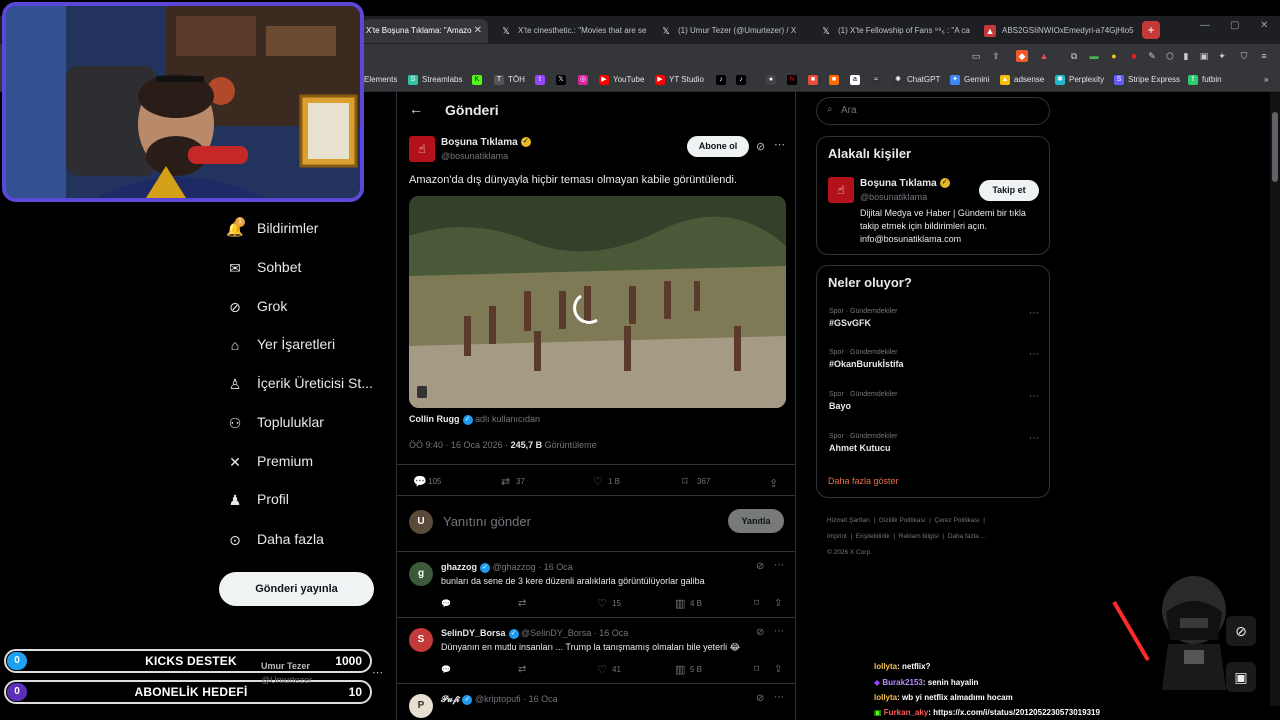  I want to click on trend-item: Spor · Gündemdekiler #OkanBurukİstifa ⋯, so click(934, 359).